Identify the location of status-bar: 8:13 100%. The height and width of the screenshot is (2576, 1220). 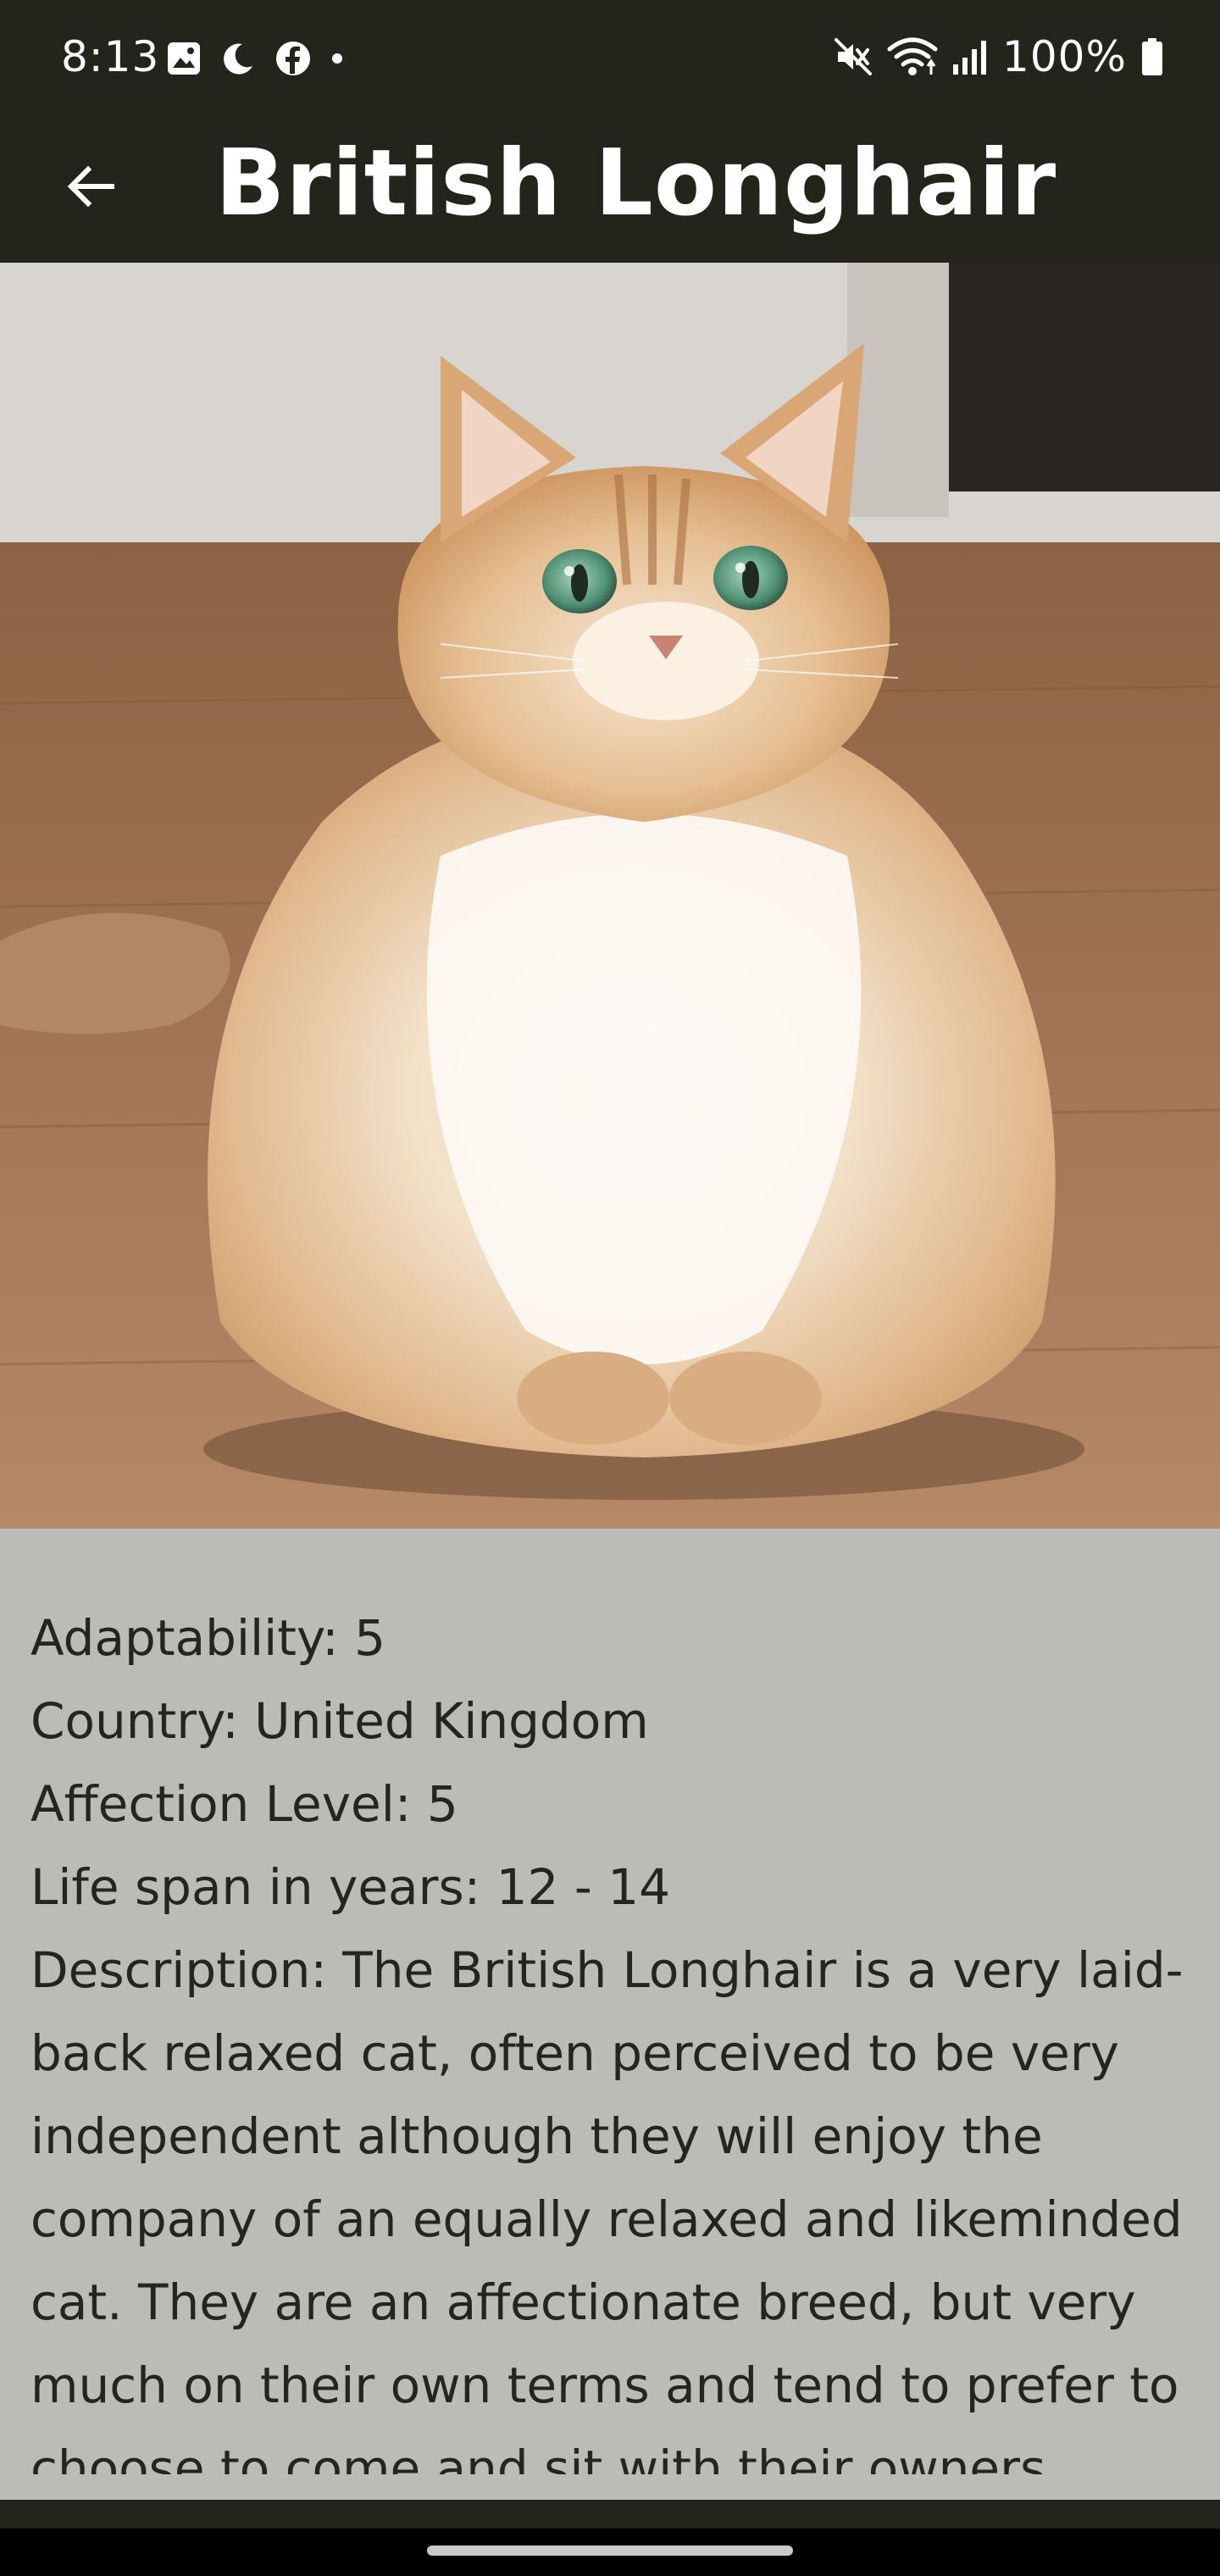
(610, 57).